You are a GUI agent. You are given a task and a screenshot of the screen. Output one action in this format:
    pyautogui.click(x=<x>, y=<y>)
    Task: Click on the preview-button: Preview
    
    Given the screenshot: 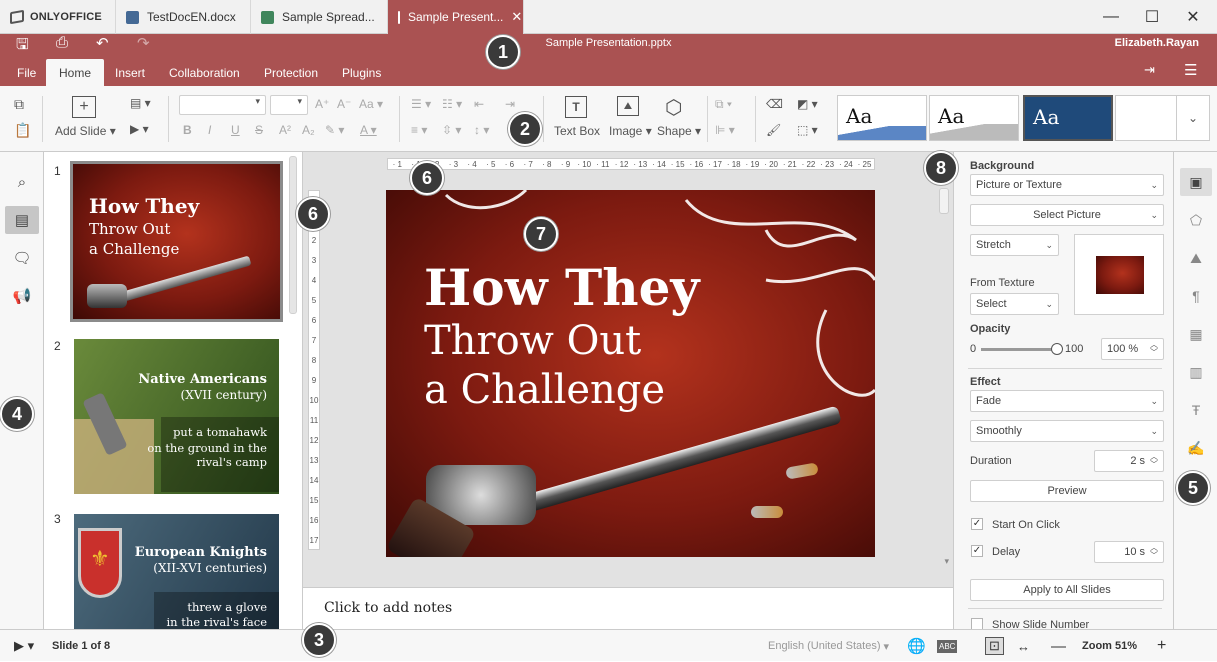 What is the action you would take?
    pyautogui.click(x=1067, y=491)
    